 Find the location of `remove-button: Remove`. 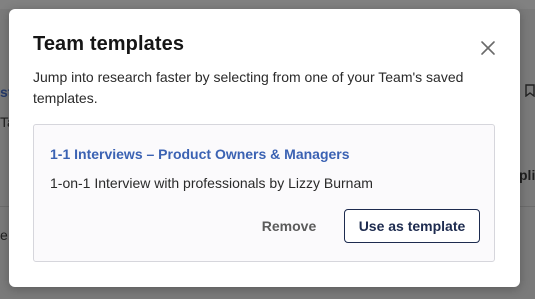

remove-button: Remove is located at coordinates (289, 226).